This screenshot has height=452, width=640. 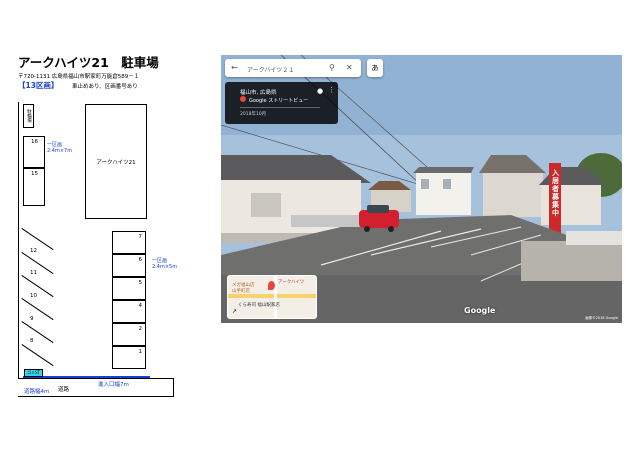 What do you see at coordinates (271, 285) in the screenshot?
I see `map-pin-icon` at bounding box center [271, 285].